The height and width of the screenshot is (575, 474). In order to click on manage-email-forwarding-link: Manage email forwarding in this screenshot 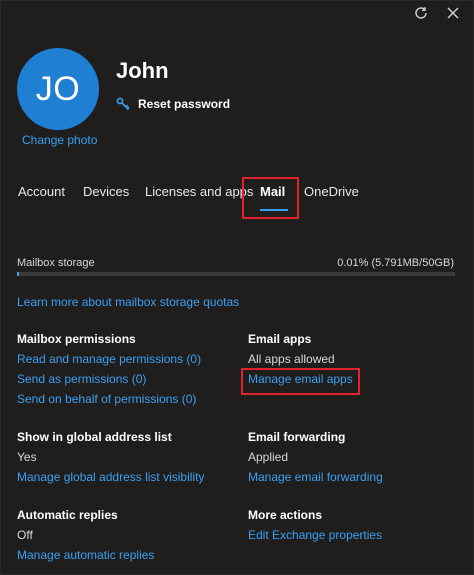, I will do `click(315, 477)`.